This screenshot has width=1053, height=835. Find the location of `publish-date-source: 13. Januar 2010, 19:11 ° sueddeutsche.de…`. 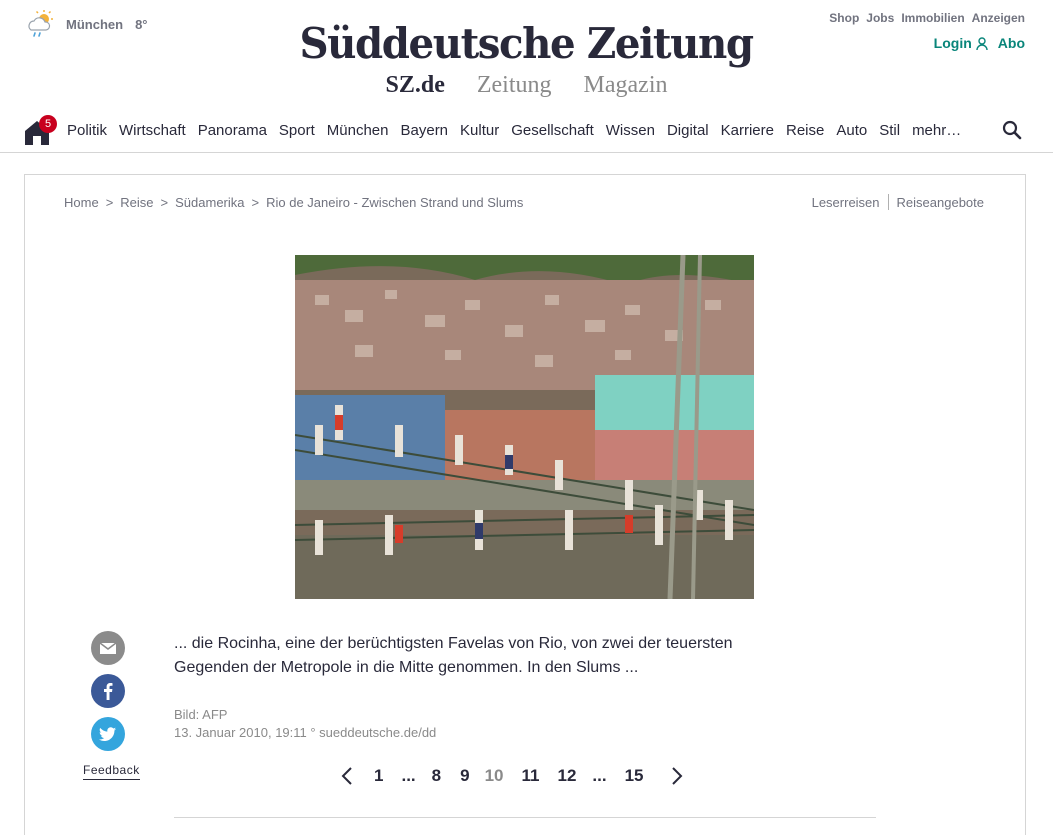

publish-date-source: 13. Januar 2010, 19:11 ° sueddeutsche.de… is located at coordinates (305, 732).